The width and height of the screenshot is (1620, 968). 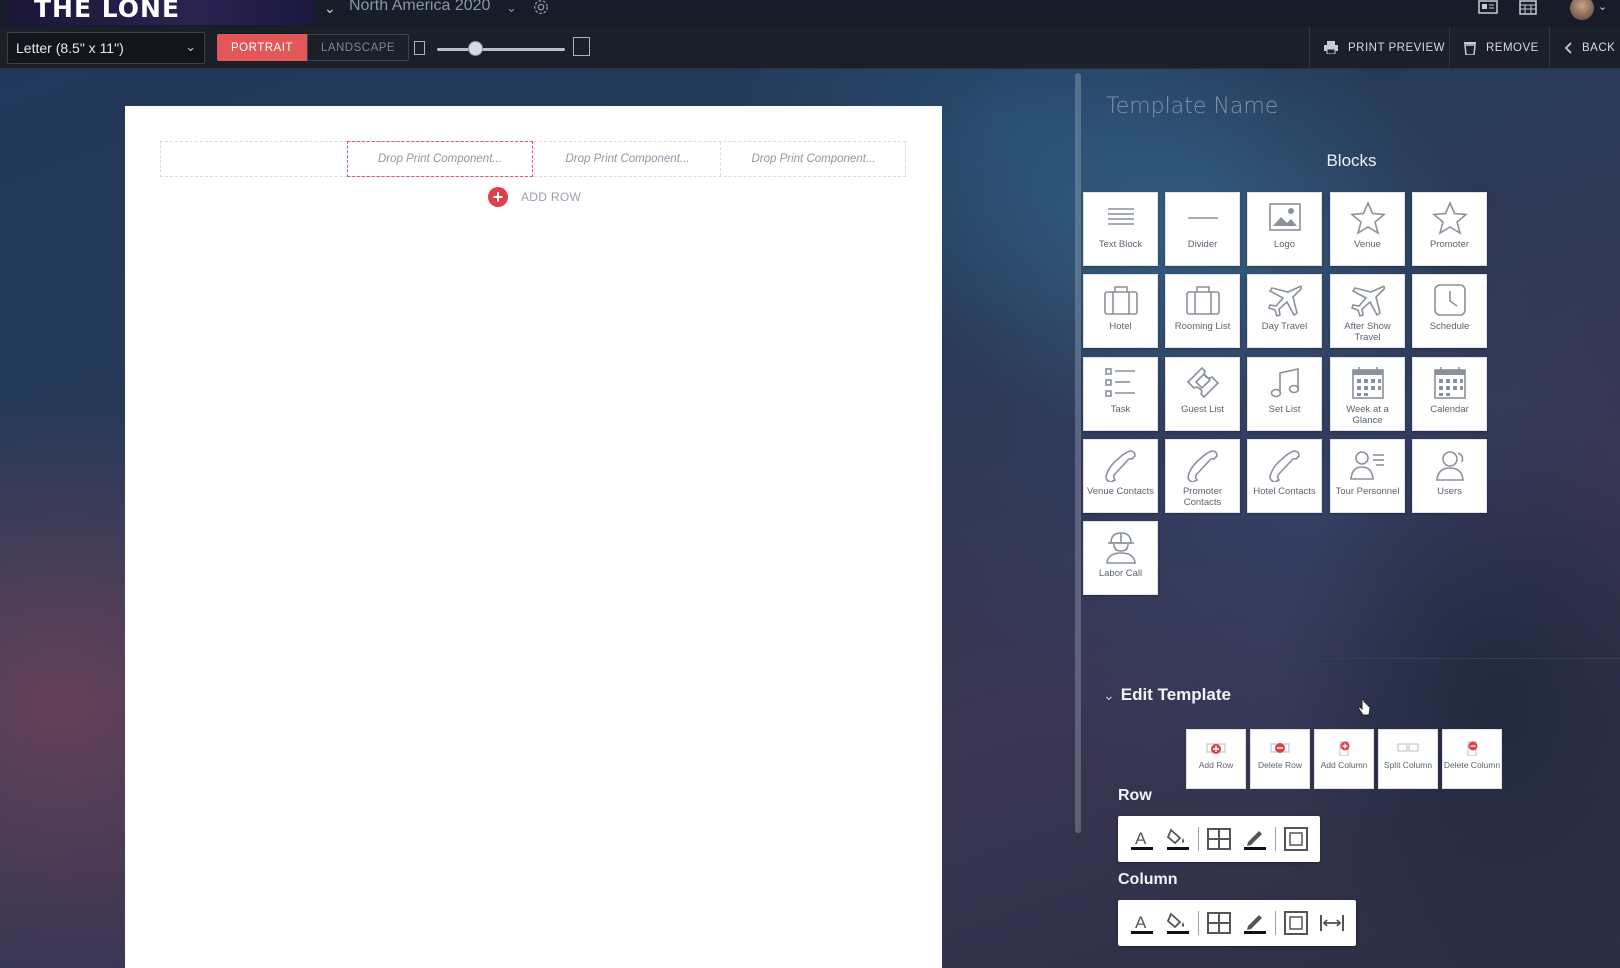 I want to click on brand-logo: THE LONE RANGERS, so click(x=161, y=12).